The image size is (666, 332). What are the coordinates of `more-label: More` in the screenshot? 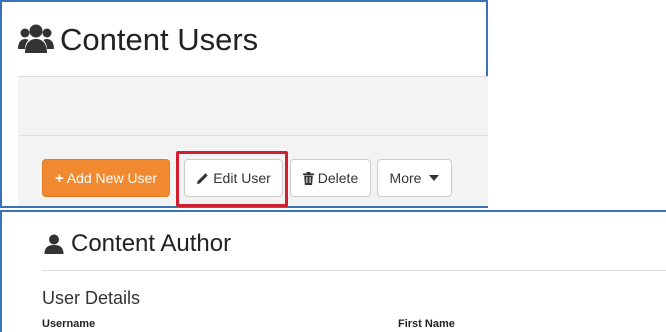 It's located at (405, 178).